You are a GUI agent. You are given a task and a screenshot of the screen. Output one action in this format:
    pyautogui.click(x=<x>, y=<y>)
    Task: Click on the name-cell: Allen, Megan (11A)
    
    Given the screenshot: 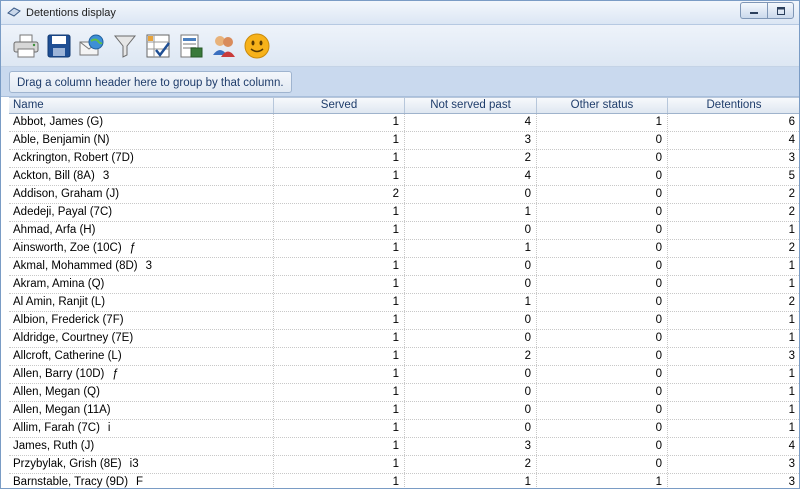 What is the action you would take?
    pyautogui.click(x=141, y=410)
    